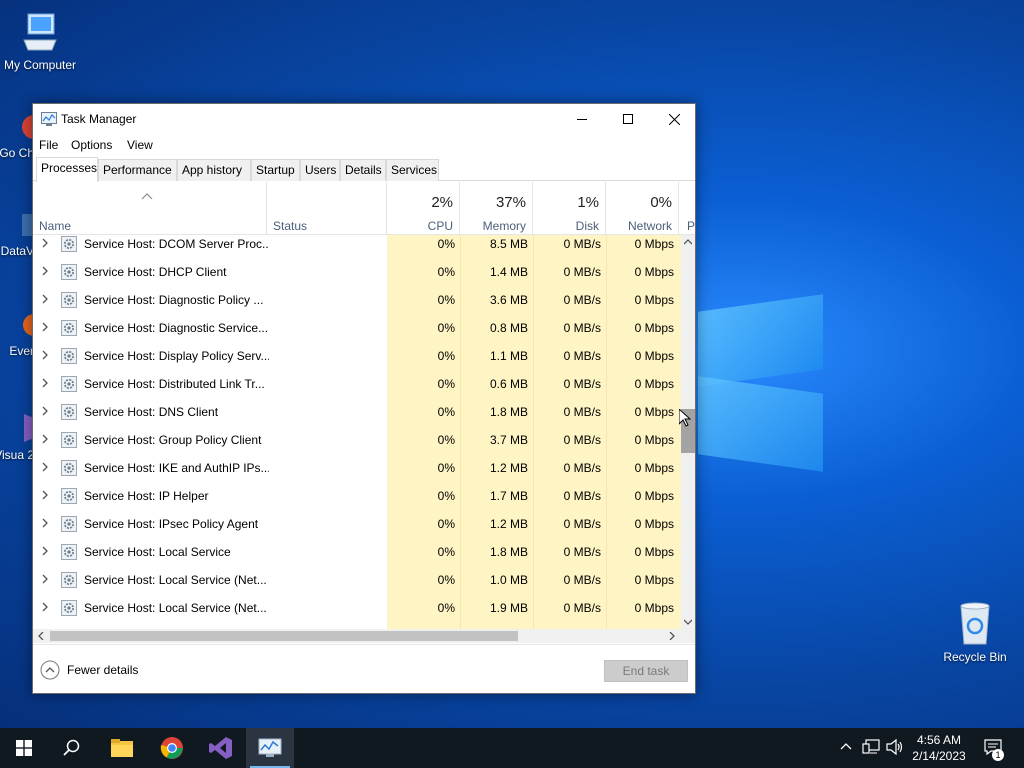 This screenshot has height=768, width=1024. Describe the element at coordinates (995, 748) in the screenshot. I see `notification-center-button: 1` at that location.